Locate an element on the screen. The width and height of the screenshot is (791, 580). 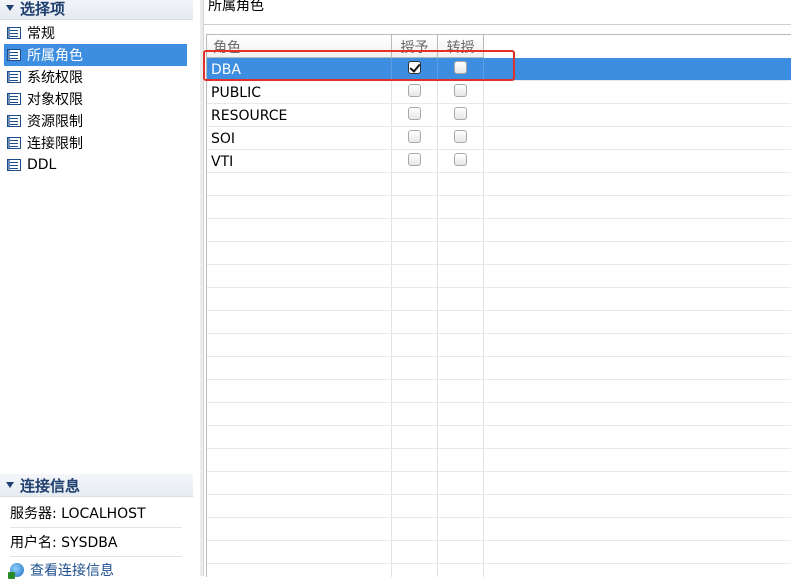
view-connection-info-label: 查看连接信息 is located at coordinates (72, 570).